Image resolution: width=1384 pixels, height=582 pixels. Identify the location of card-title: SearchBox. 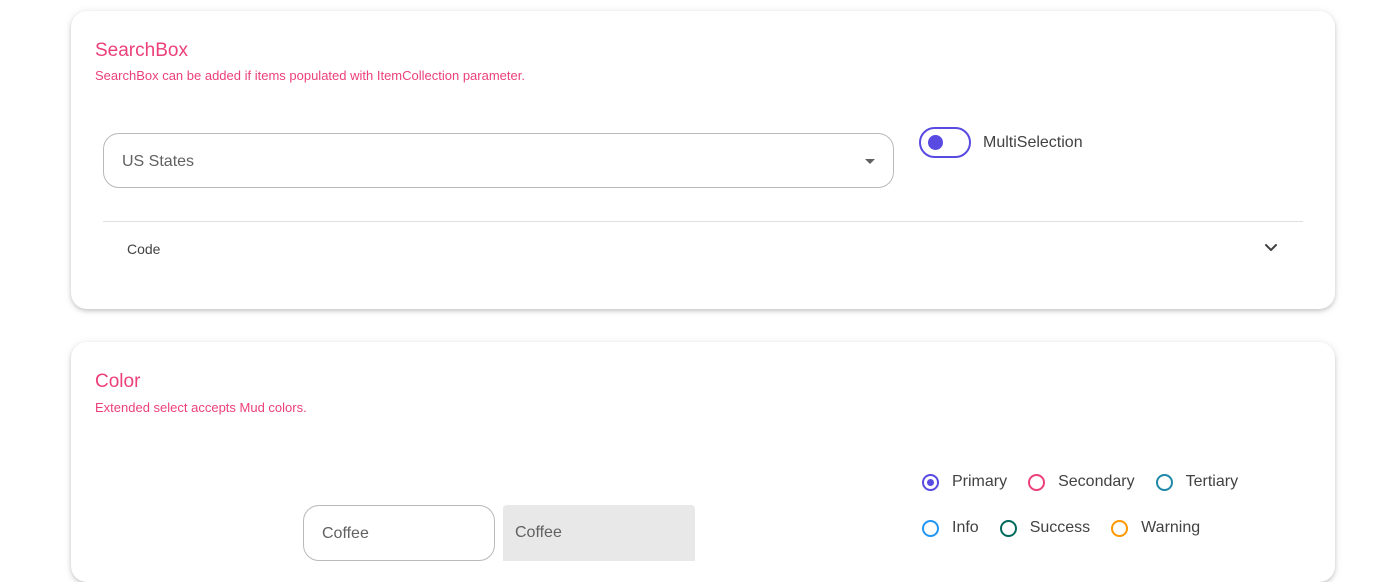
(141, 50).